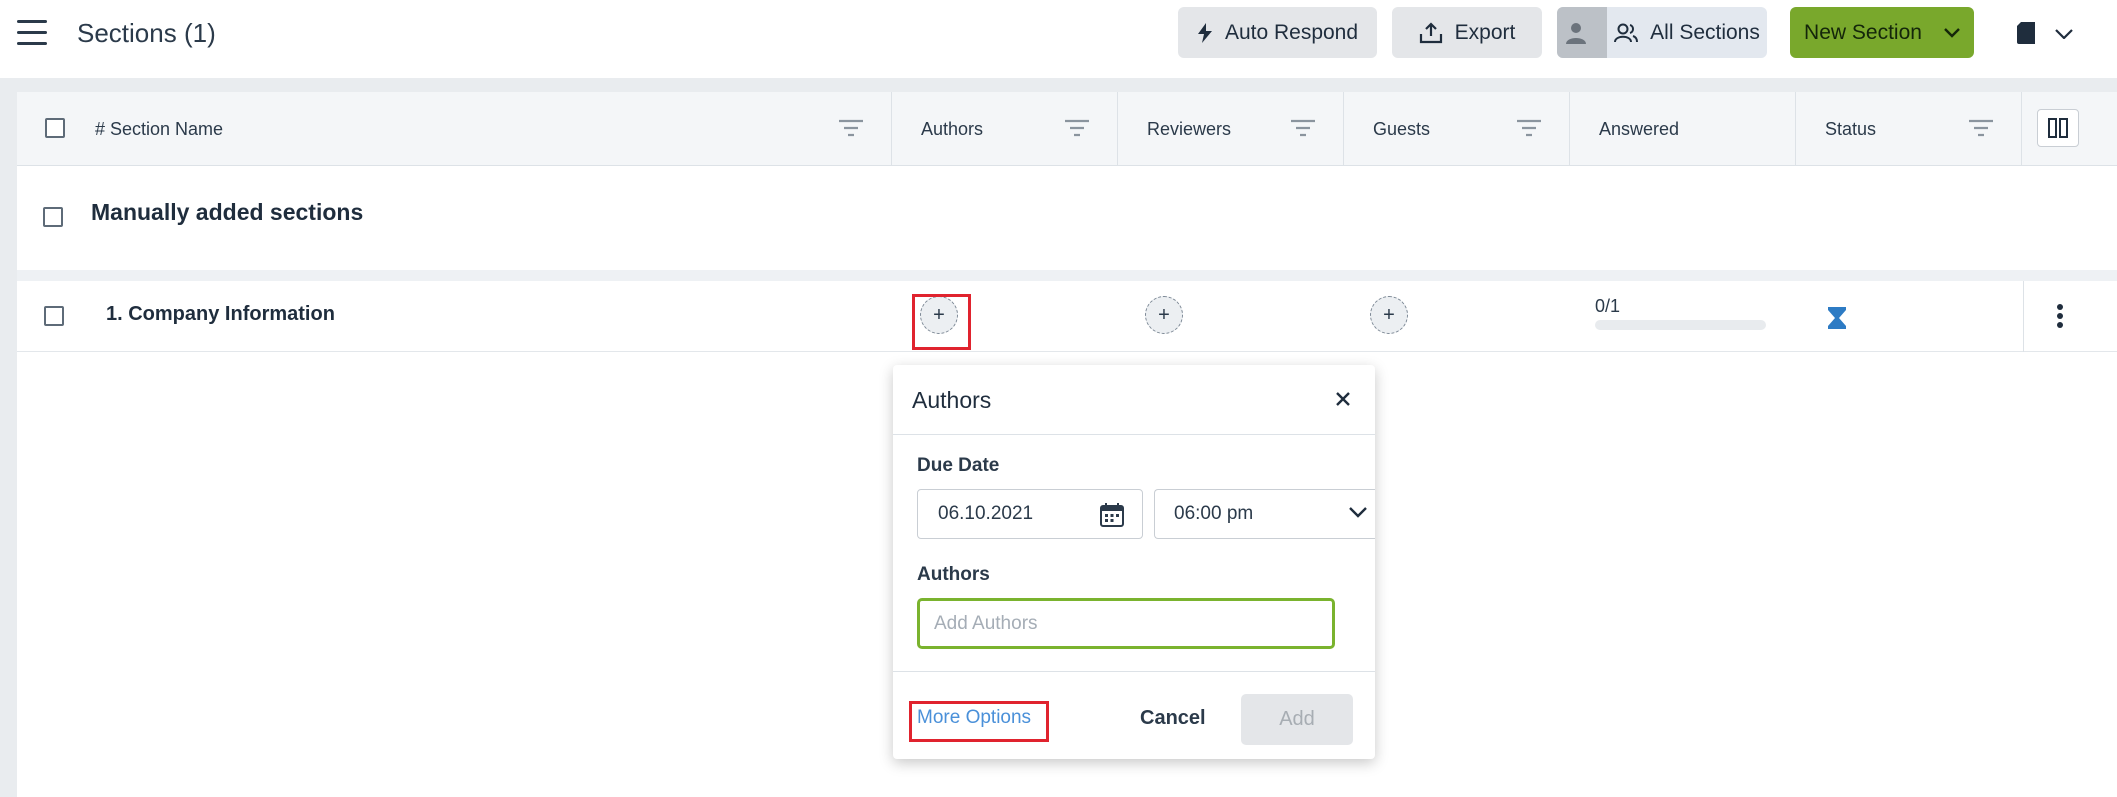  I want to click on due-date-input: 06.10.2021, so click(1030, 514).